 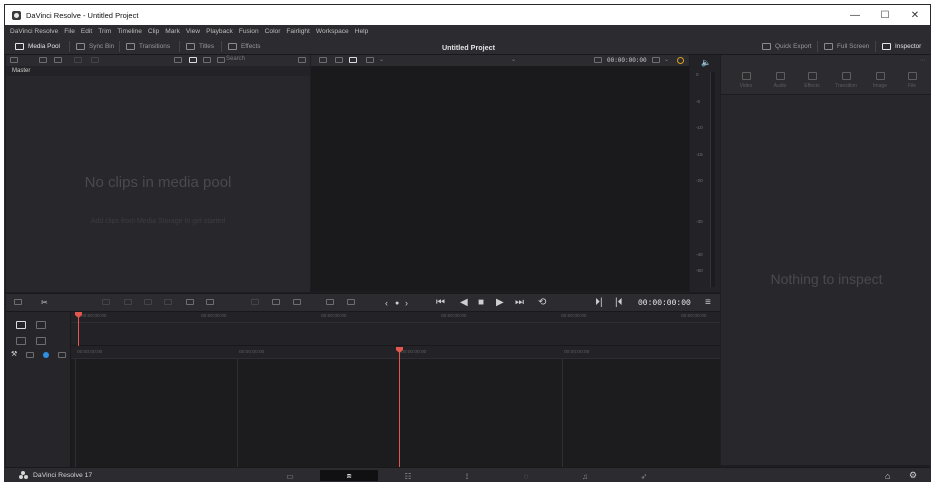 I want to click on menu-view: View, so click(x=193, y=31).